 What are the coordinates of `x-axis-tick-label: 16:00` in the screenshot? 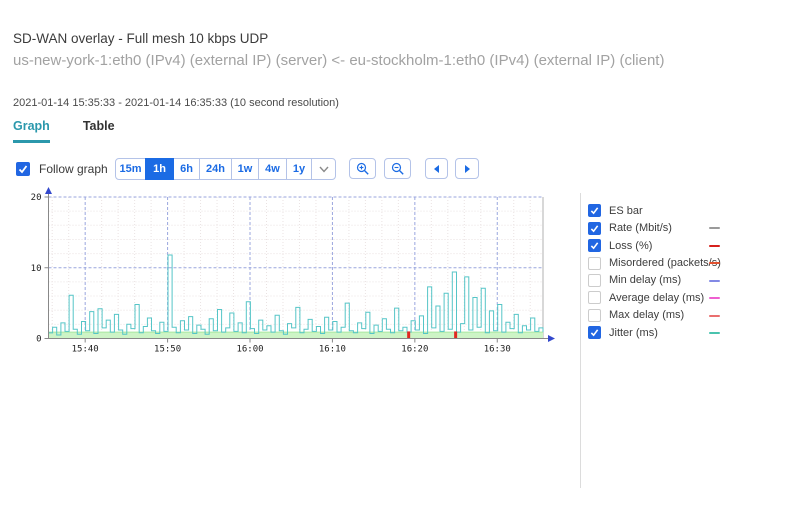 It's located at (249, 350).